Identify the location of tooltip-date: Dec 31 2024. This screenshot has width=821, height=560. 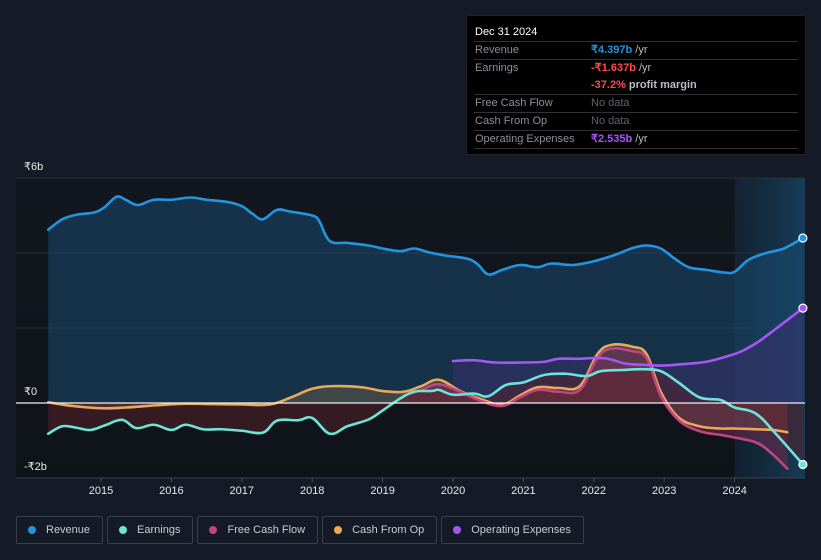
(636, 33).